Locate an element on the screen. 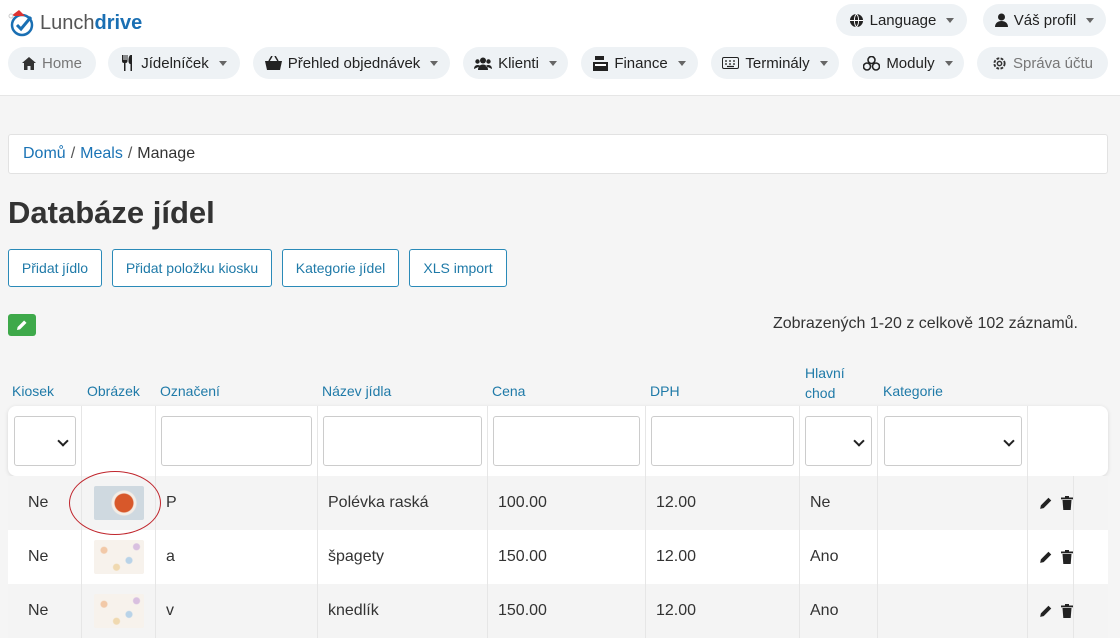 This screenshot has height=638, width=1120. table-row: Ne v knedlík 150.00 12.00 Ano is located at coordinates (558, 611).